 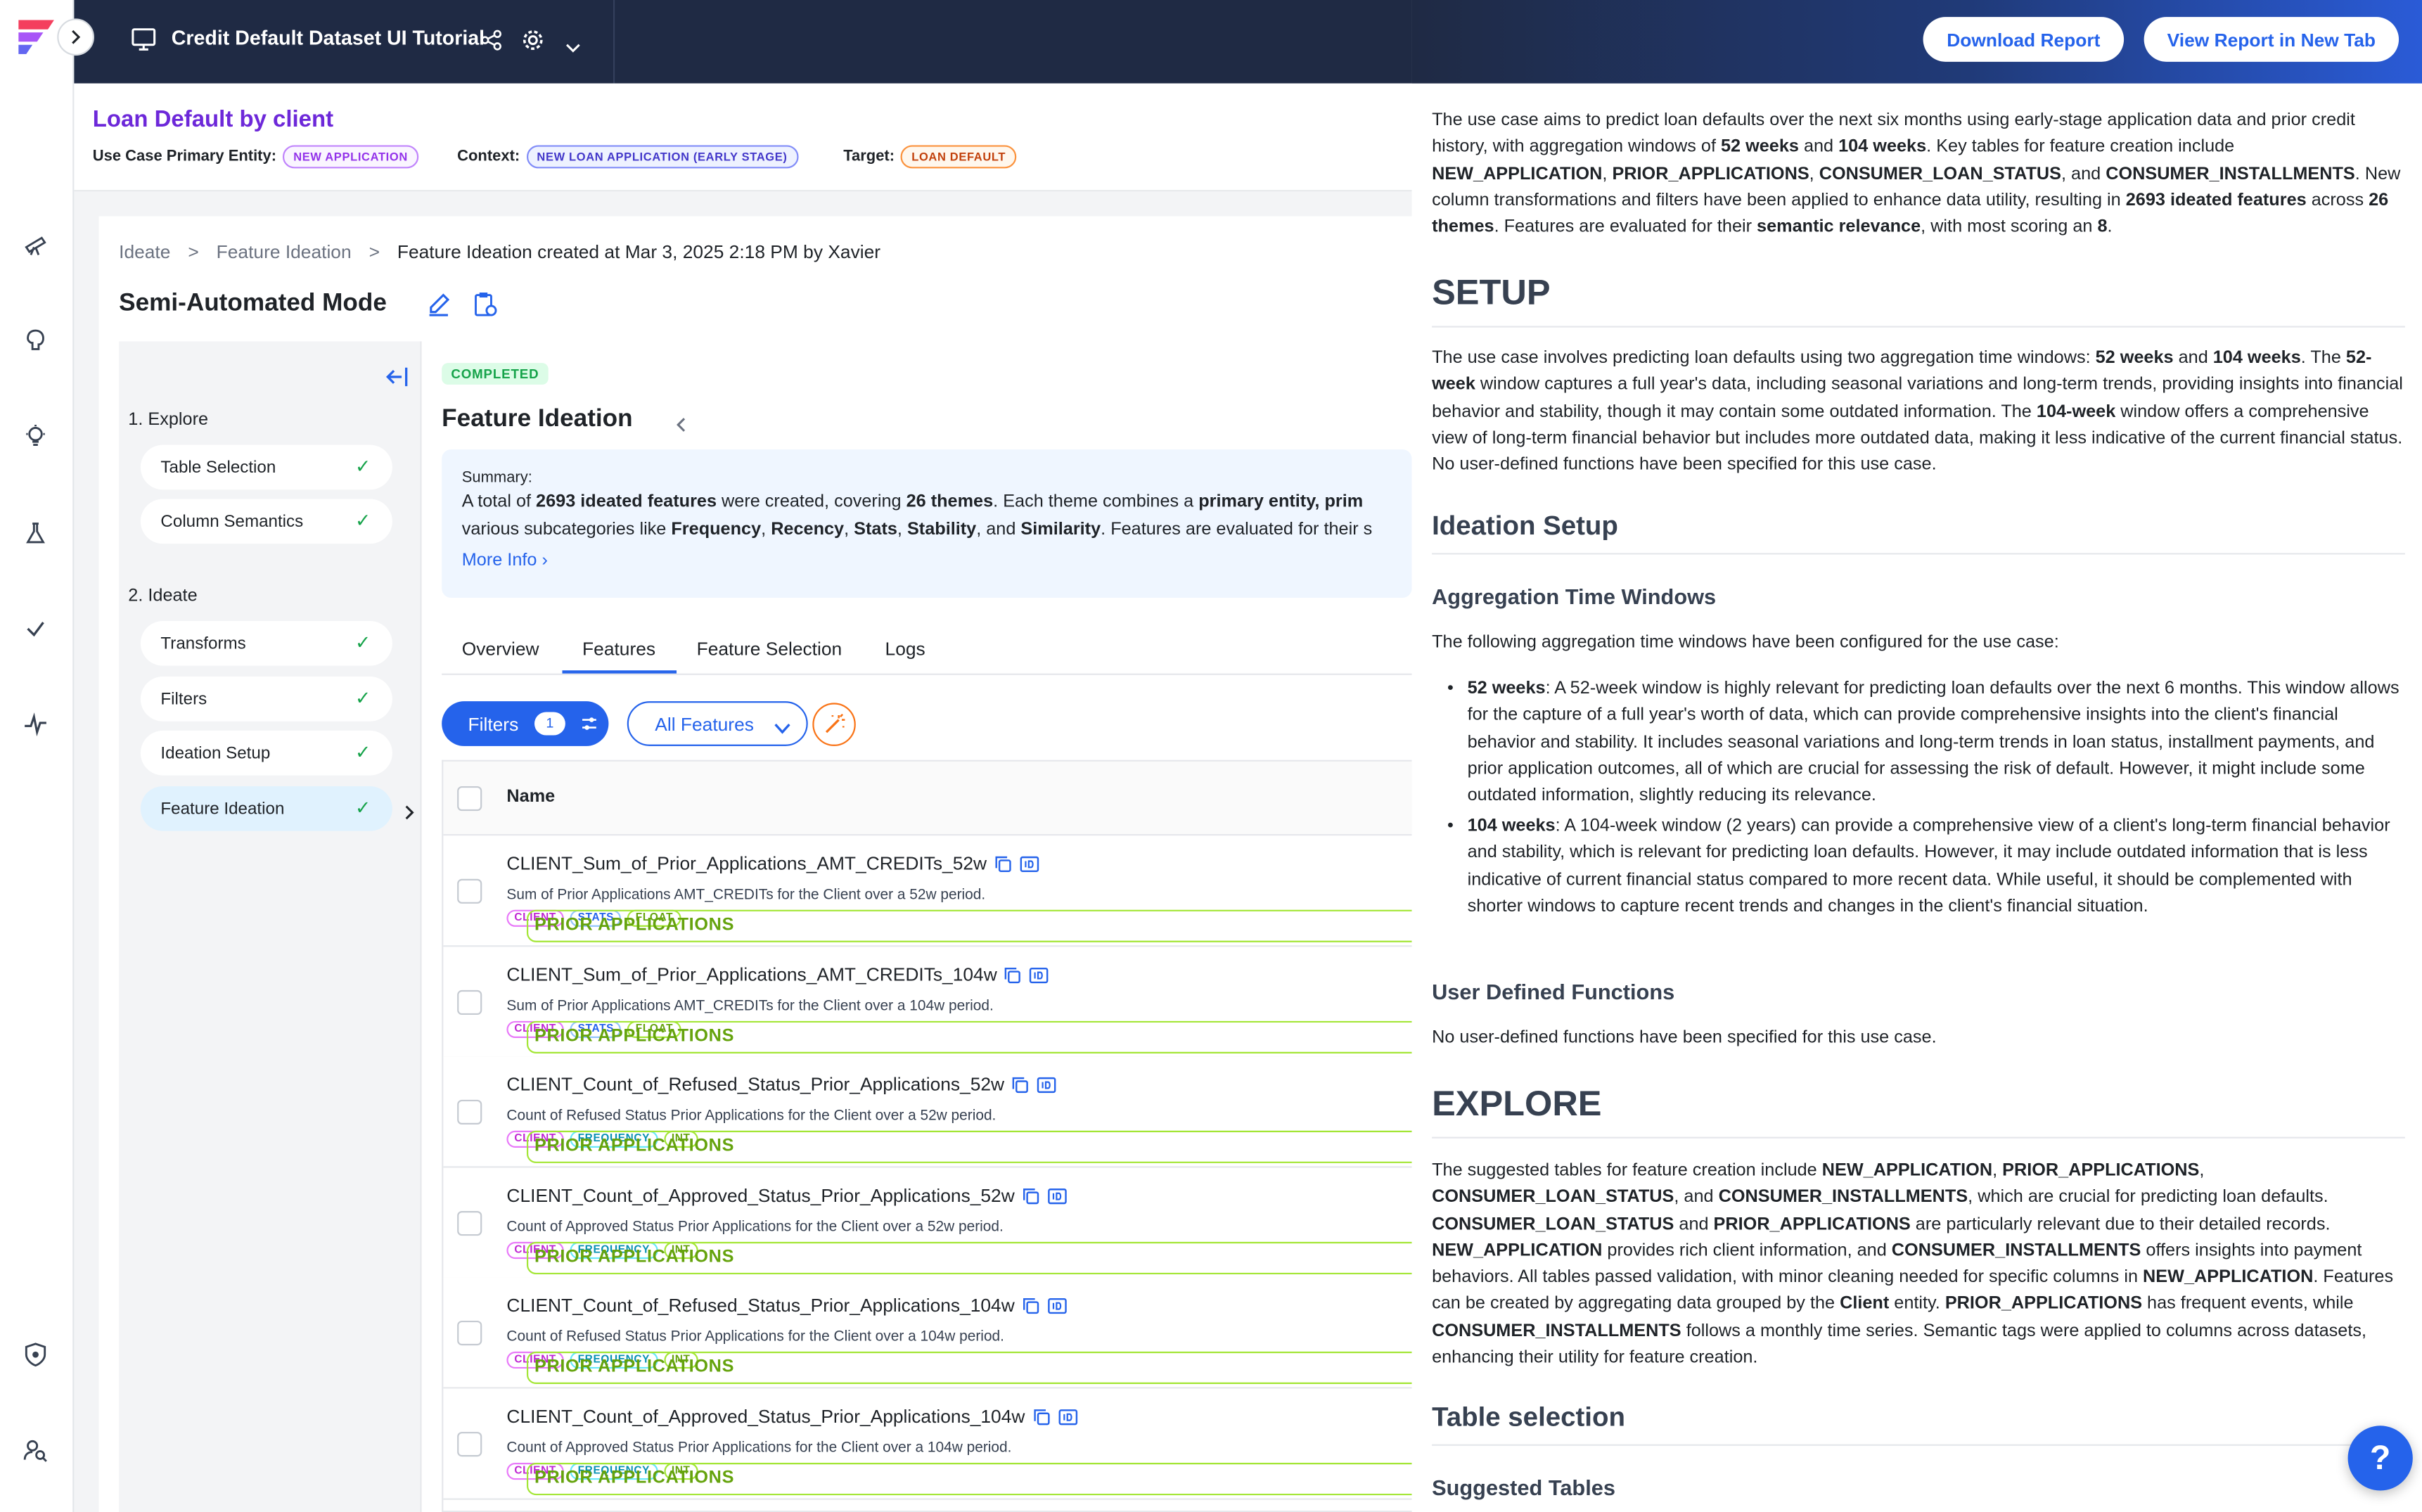 What do you see at coordinates (469, 799) in the screenshot?
I see `select-all-checkbox` at bounding box center [469, 799].